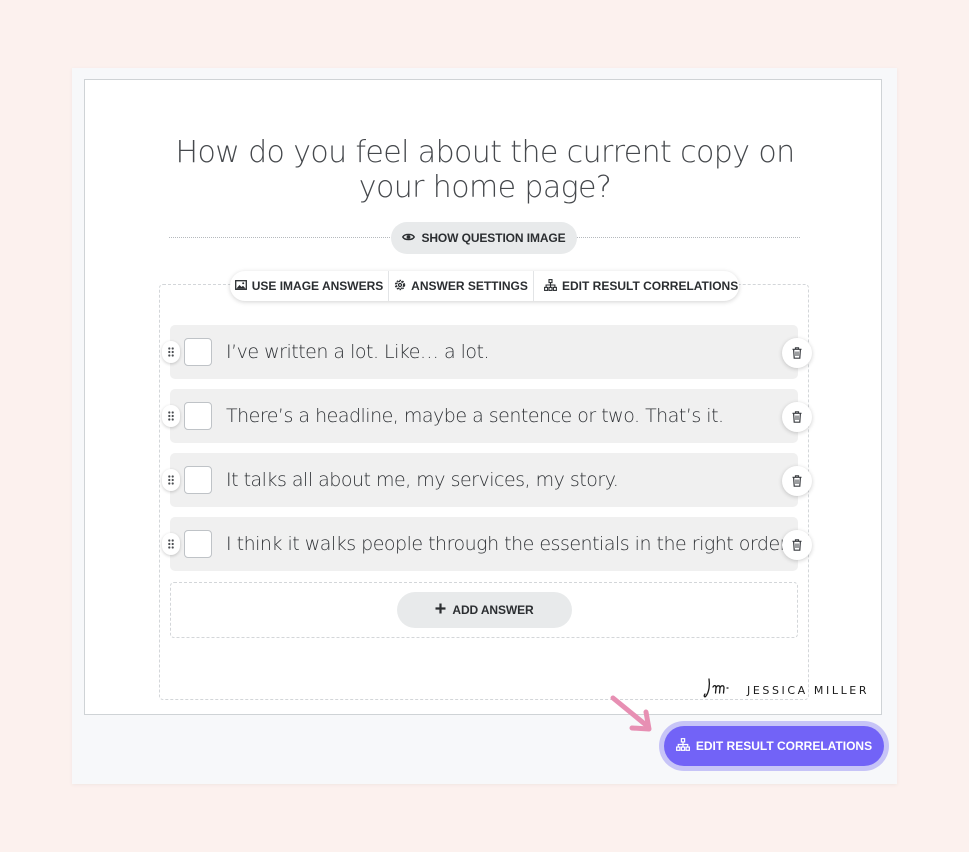  Describe the element at coordinates (358, 352) in the screenshot. I see `answer-text: I’ve written a lot. Like… a lot.` at that location.